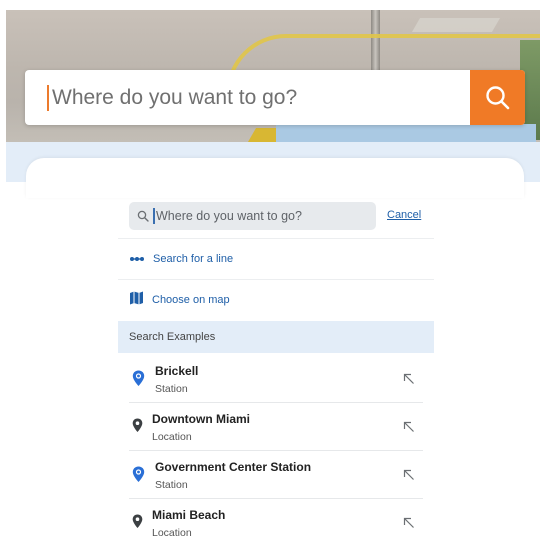  Describe the element at coordinates (191, 300) in the screenshot. I see `choose-on-map-label: Choose on map` at that location.